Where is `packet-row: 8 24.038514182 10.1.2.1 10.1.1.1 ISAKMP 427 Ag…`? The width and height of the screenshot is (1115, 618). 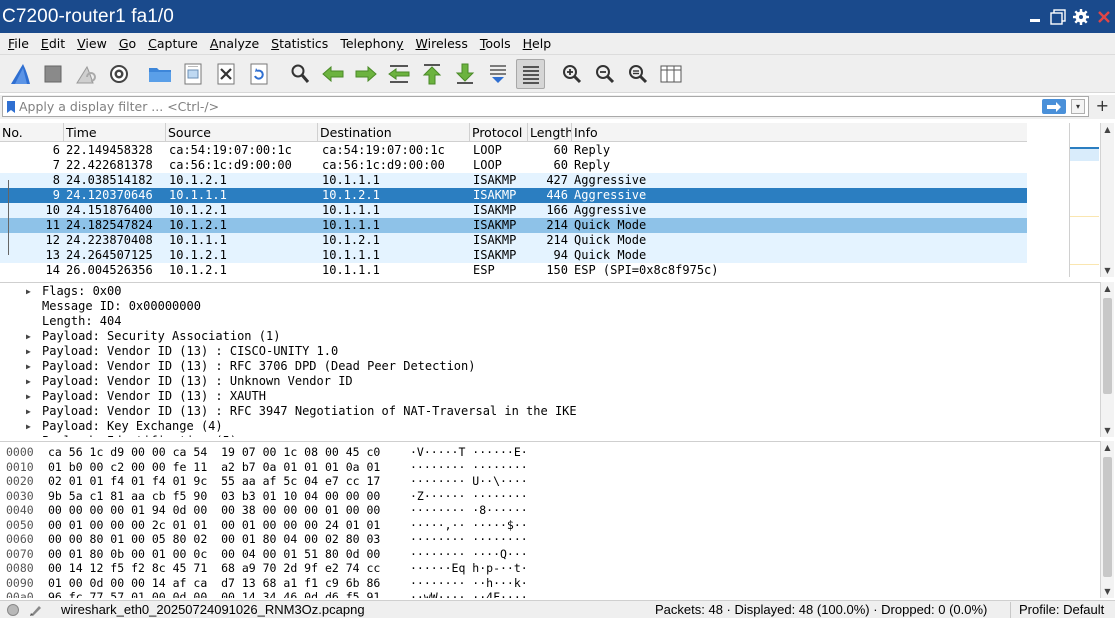 packet-row: 8 24.038514182 10.1.2.1 10.1.1.1 ISAKMP 427 Ag… is located at coordinates (513, 180).